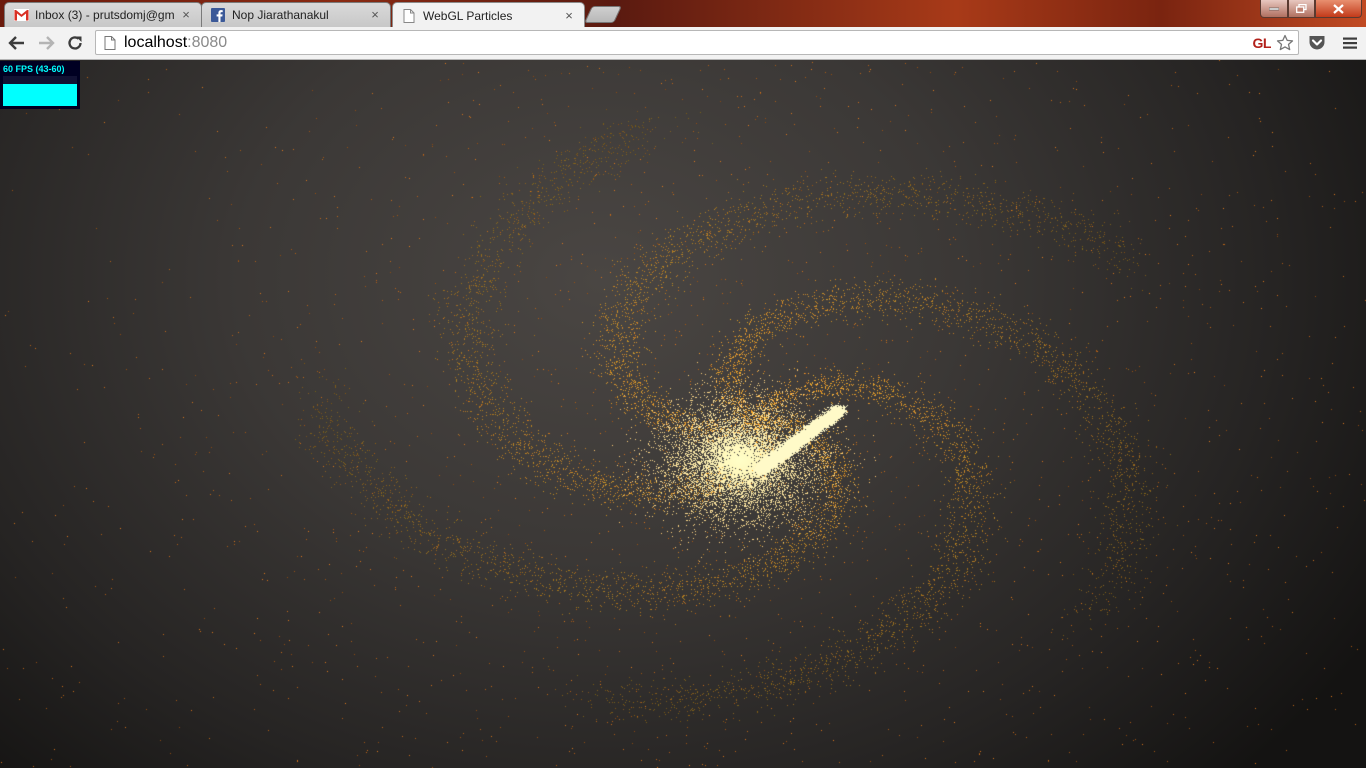 This screenshot has width=1366, height=768. I want to click on forward-arrow-icon, so click(47, 43).